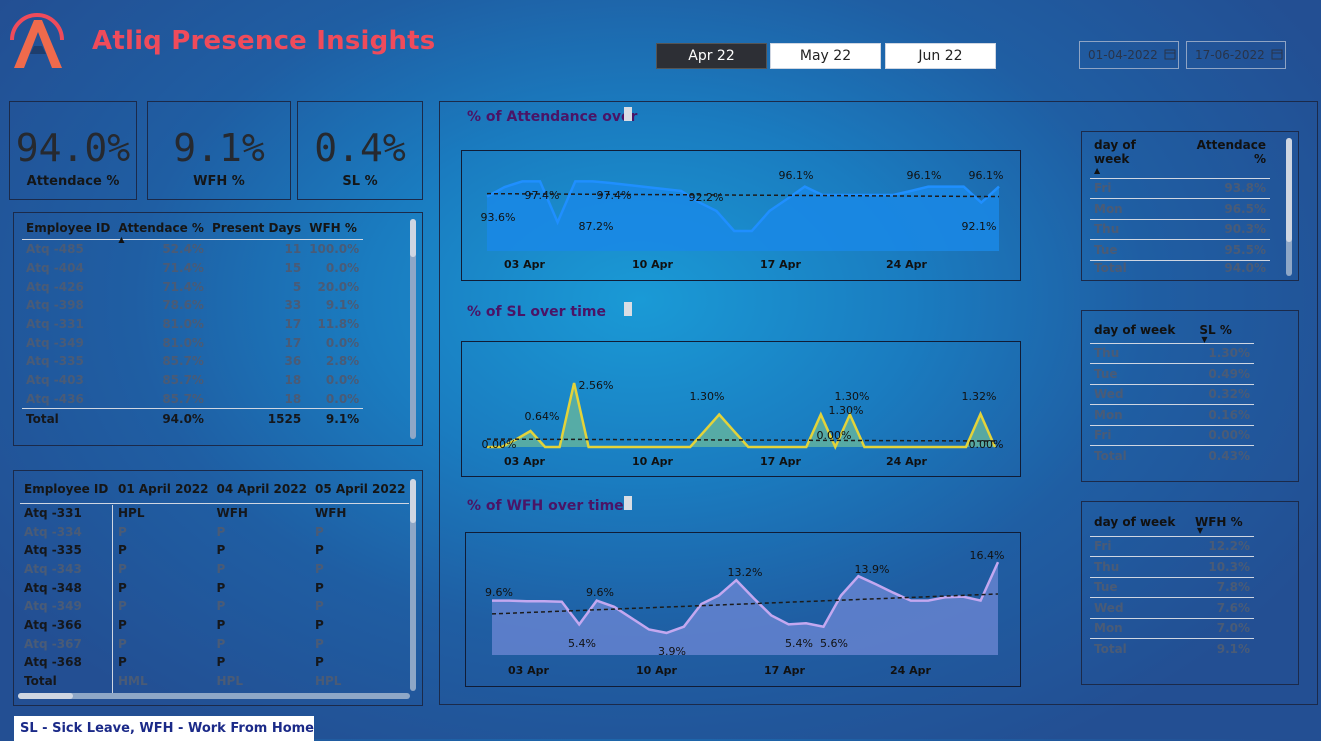  I want to click on table-row: Thu 90.3%, so click(1180, 229).